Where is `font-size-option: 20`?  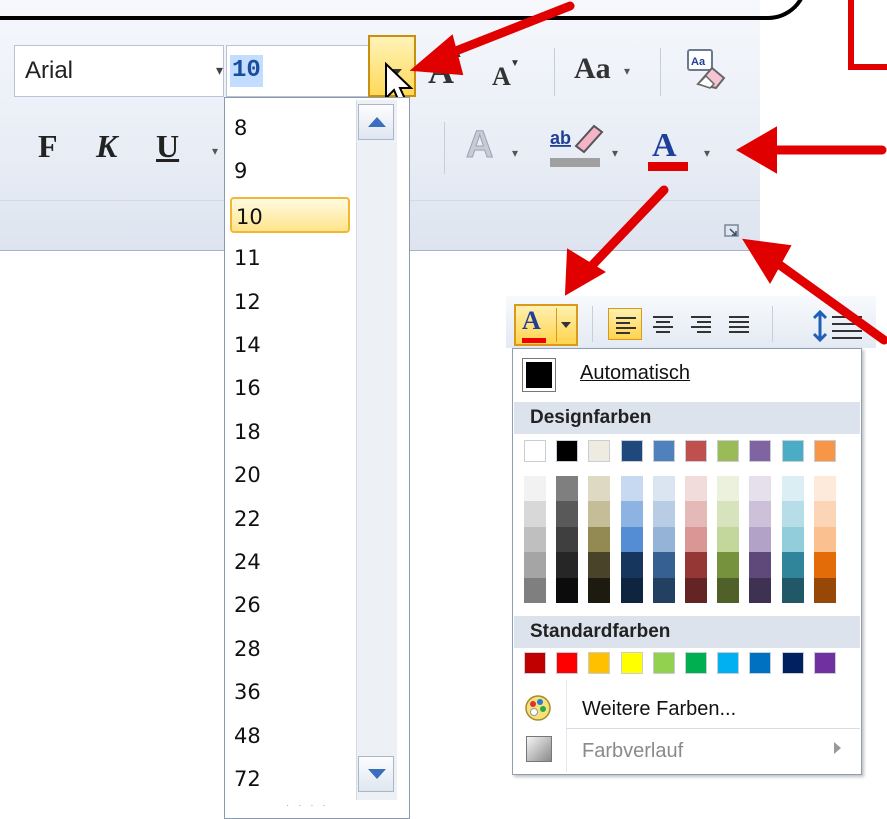 font-size-option: 20 is located at coordinates (285, 475).